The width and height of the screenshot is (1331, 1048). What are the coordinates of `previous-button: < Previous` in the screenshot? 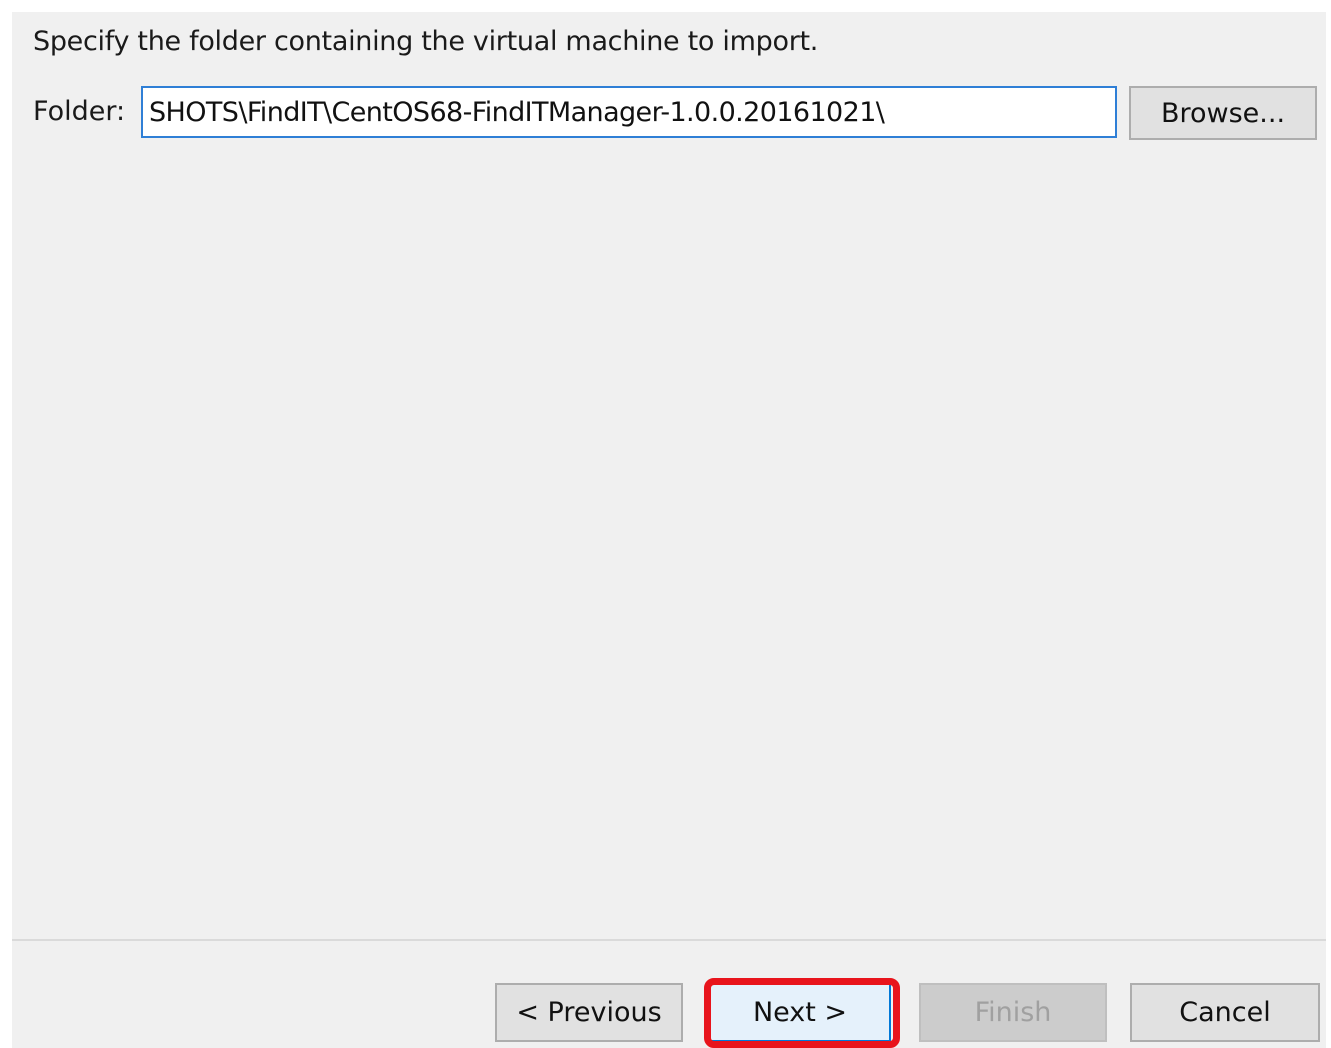 It's located at (589, 1012).